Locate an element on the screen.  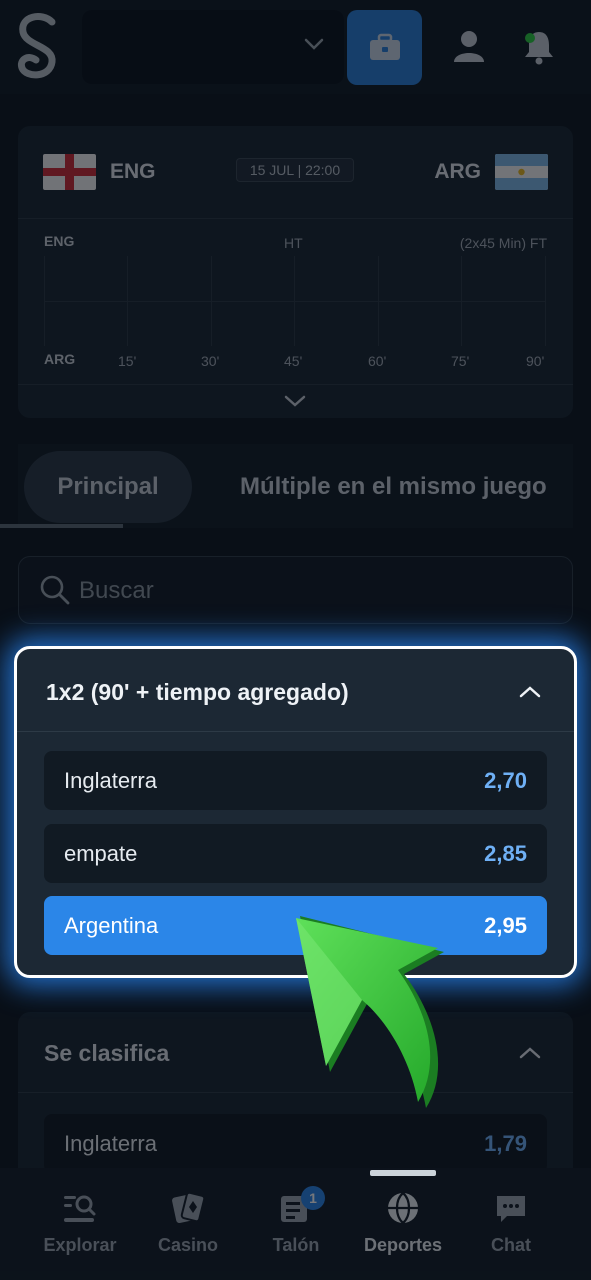
timeline-ht-label: HT is located at coordinates (293, 243).